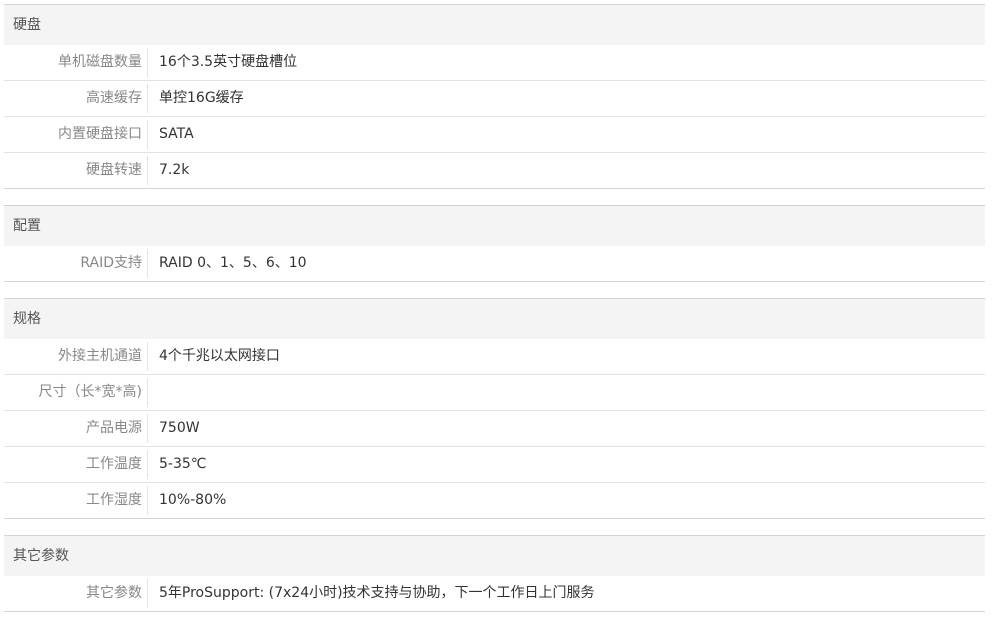 This screenshot has height=628, width=992. I want to click on section-config: 配置 RAID支持 RAID 0、1、5、6、10, so click(494, 243).